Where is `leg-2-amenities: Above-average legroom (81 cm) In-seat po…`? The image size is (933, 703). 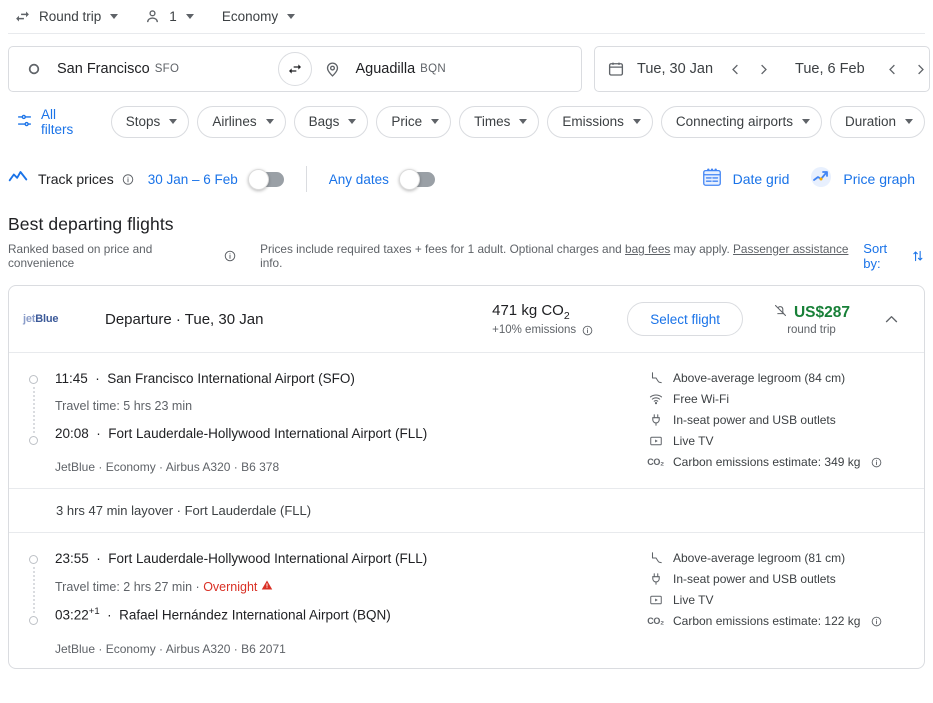 leg-2-amenities: Above-average legroom (81 cm) In-seat po… is located at coordinates (776, 602).